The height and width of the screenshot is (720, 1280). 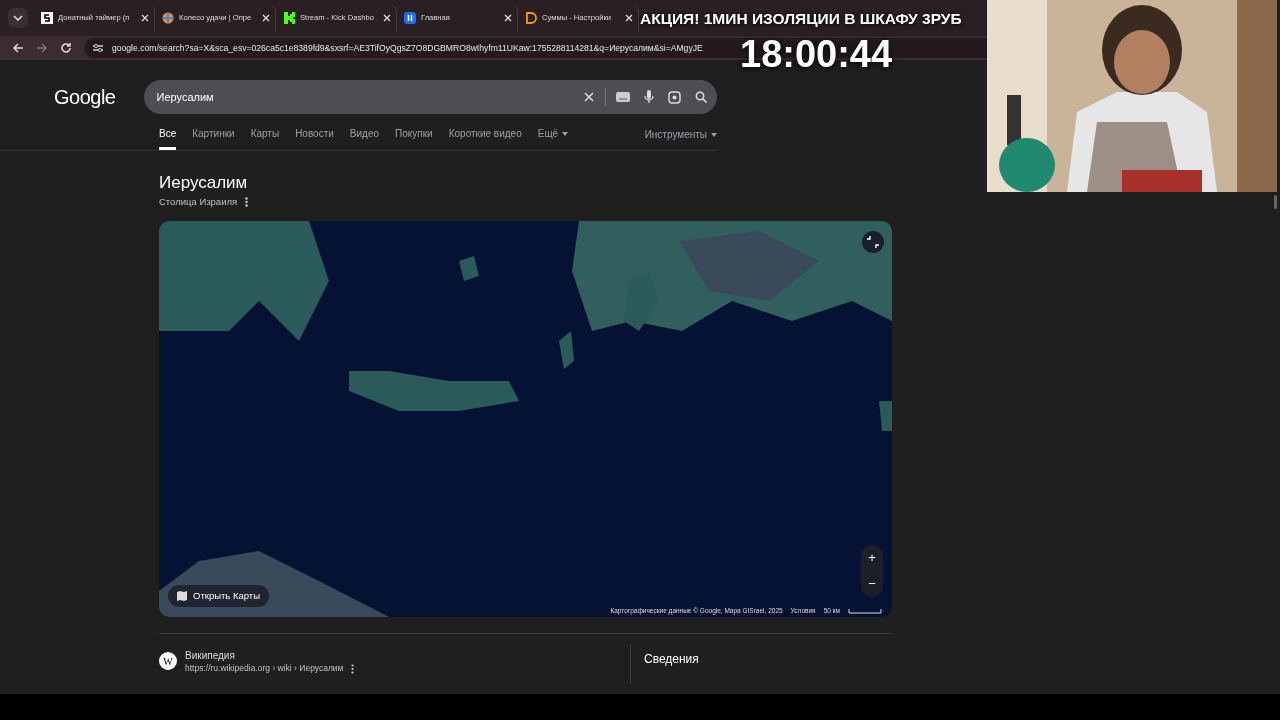 I want to click on scrollbar-thumb, so click(x=1275, y=202).